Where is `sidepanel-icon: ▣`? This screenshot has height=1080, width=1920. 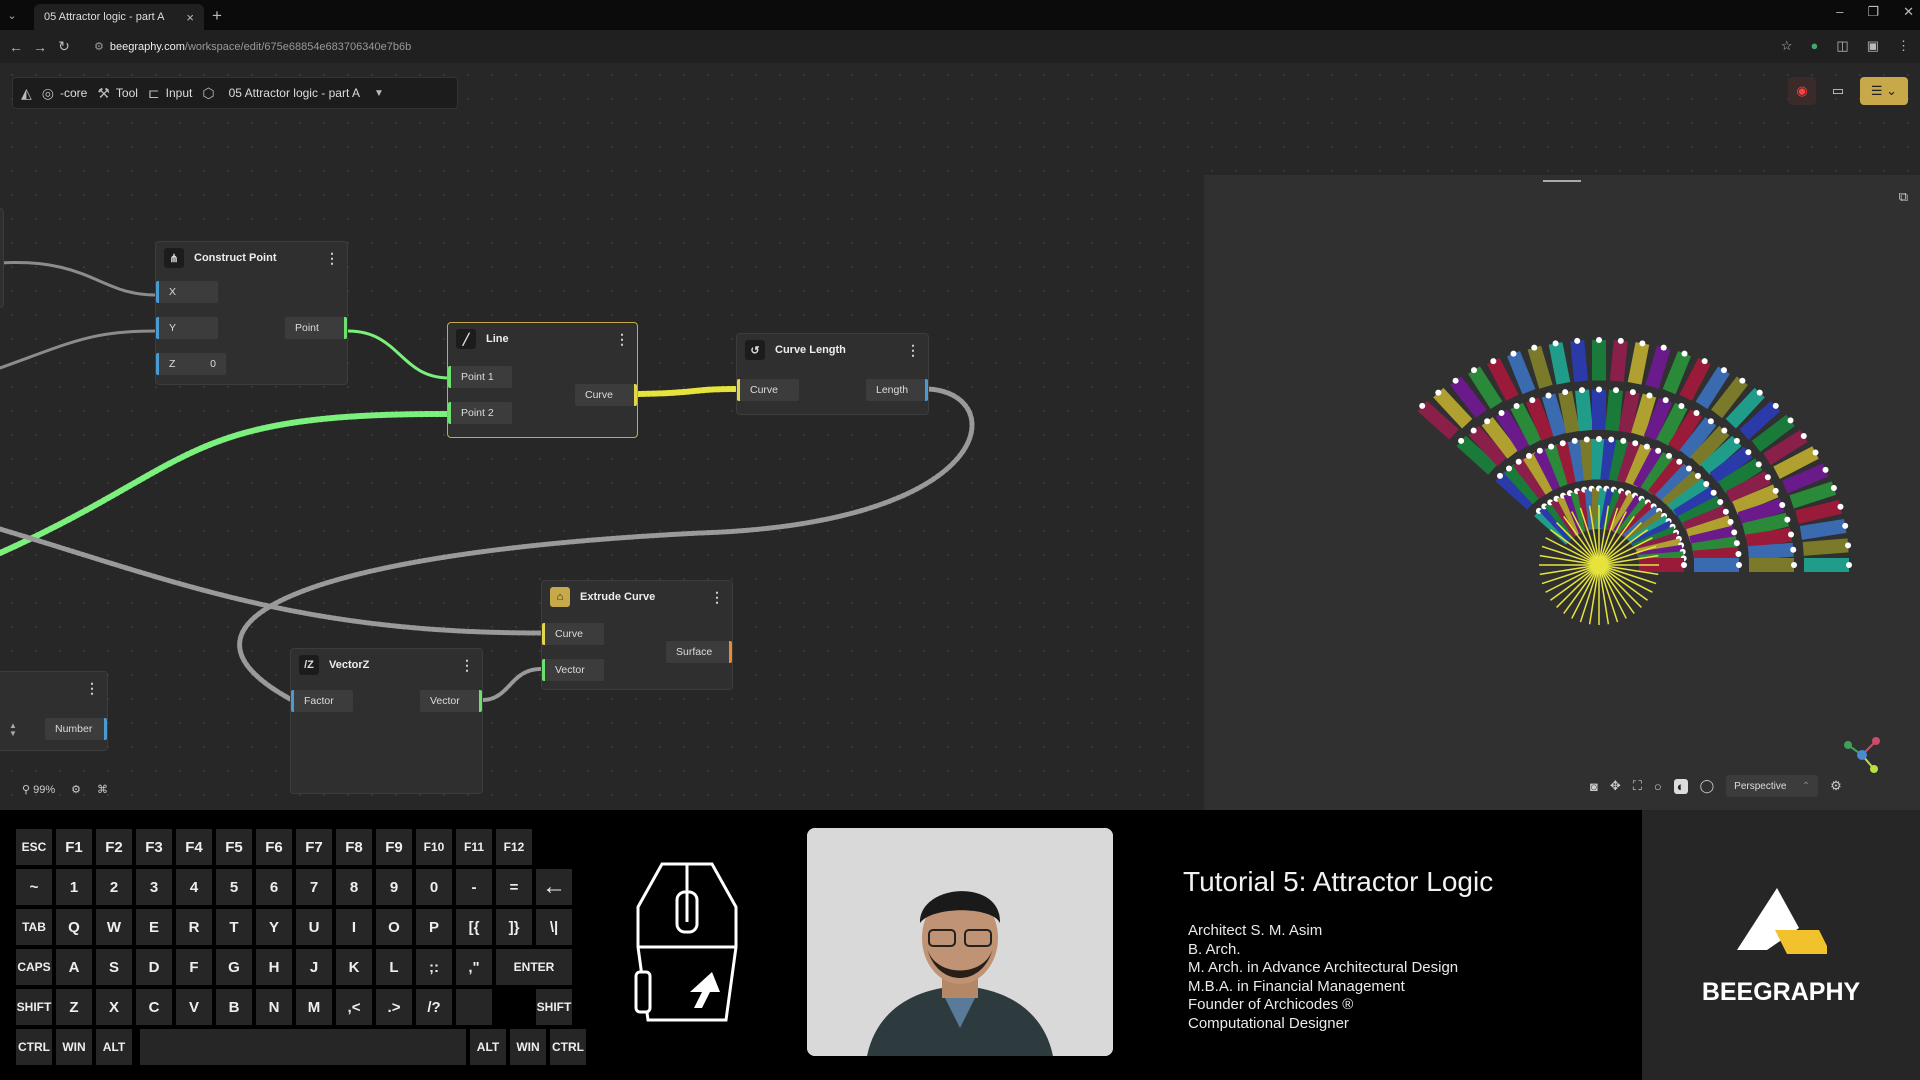
sidepanel-icon: ▣ is located at coordinates (1873, 46).